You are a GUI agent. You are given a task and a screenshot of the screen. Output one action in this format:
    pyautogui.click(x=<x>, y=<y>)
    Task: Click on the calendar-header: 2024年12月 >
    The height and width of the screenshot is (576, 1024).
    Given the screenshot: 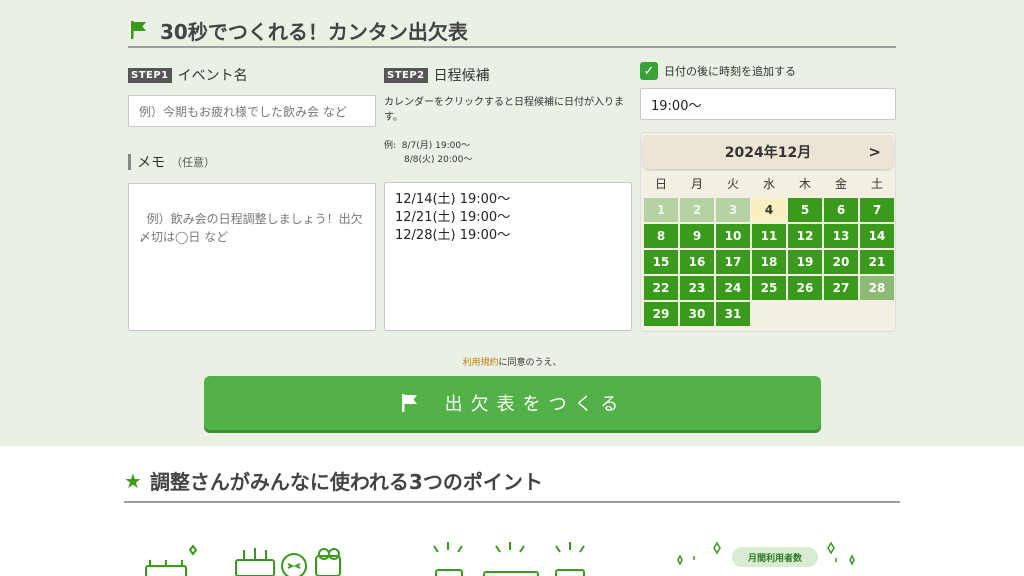 What is the action you would take?
    pyautogui.click(x=768, y=152)
    